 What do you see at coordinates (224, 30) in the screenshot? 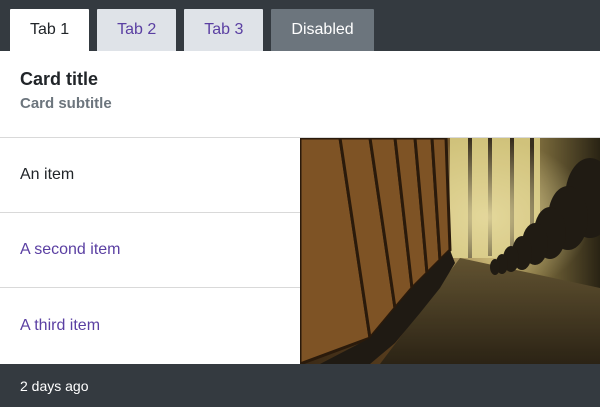
I see `tab-3: Tab 3` at bounding box center [224, 30].